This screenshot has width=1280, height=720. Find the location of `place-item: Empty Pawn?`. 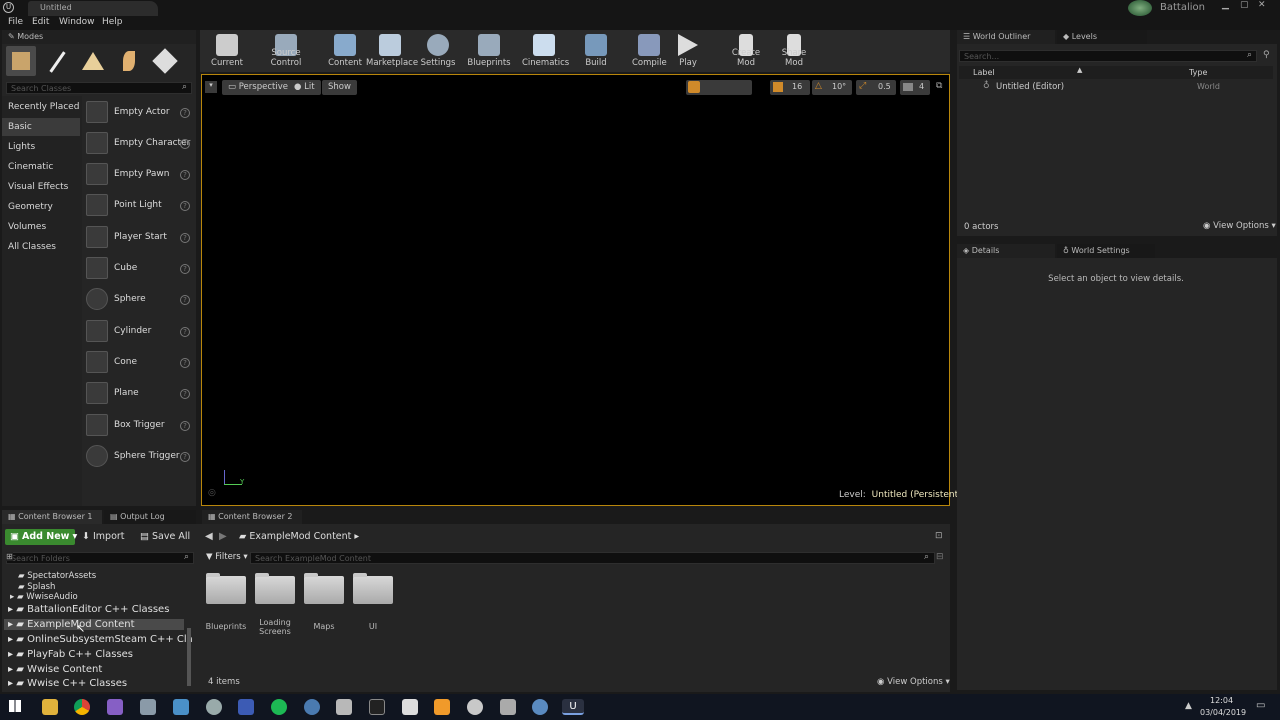

place-item: Empty Pawn? is located at coordinates (140, 175).